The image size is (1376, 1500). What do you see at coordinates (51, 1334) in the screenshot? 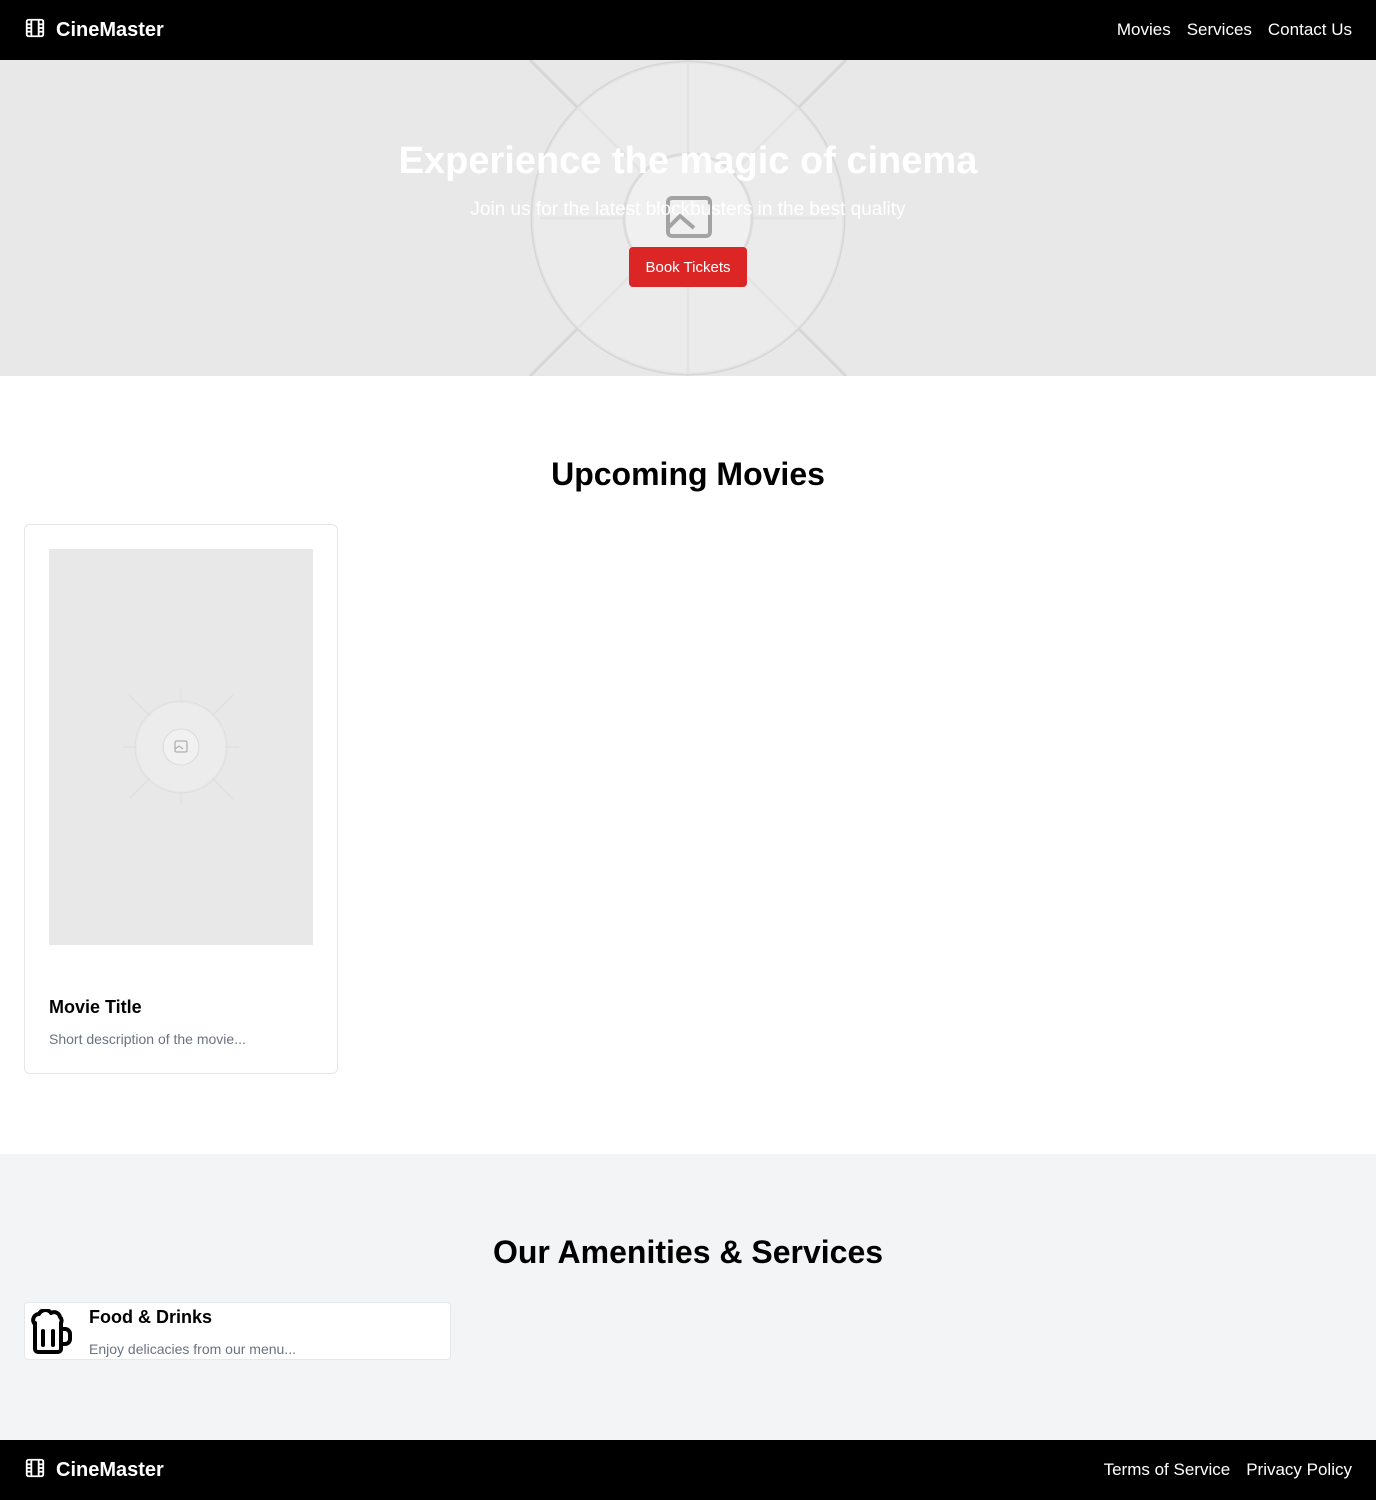
I see `beer-mug-icon` at bounding box center [51, 1334].